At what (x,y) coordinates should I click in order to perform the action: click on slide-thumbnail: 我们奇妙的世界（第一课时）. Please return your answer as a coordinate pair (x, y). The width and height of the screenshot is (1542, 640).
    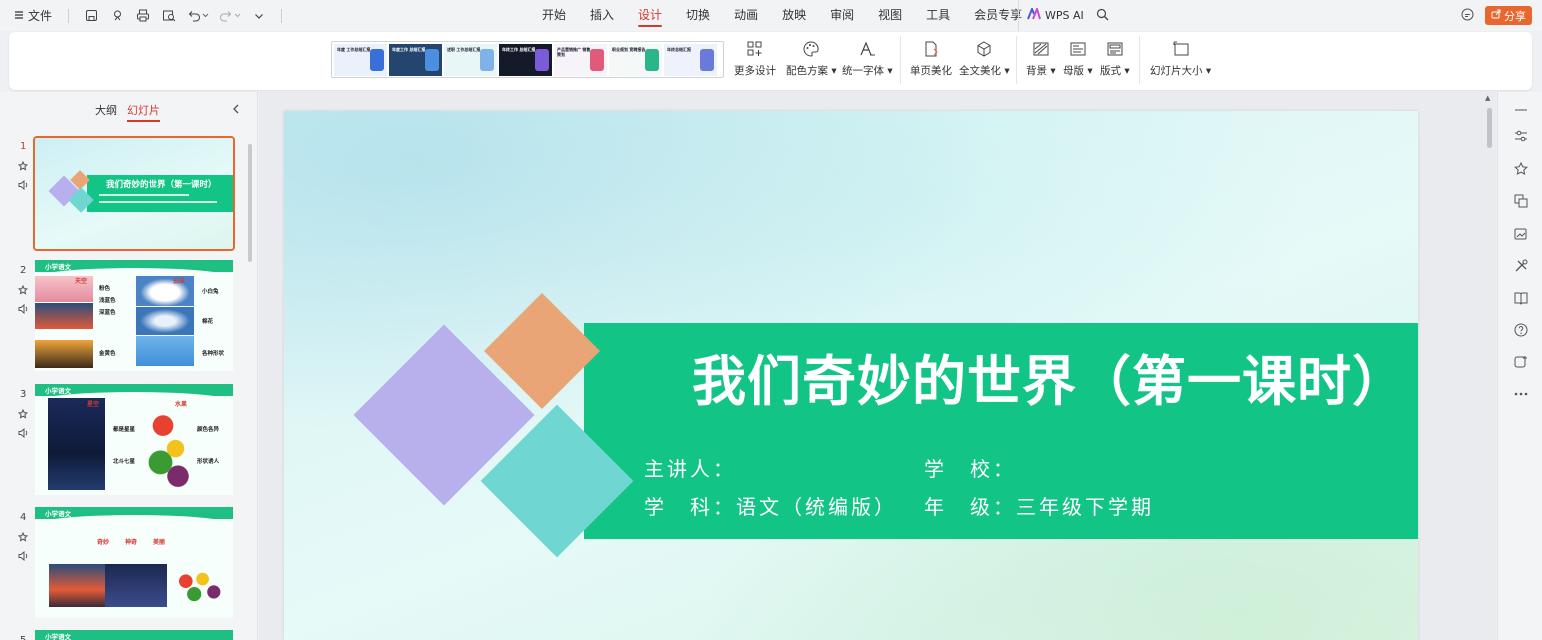
    Looking at the image, I should click on (134, 193).